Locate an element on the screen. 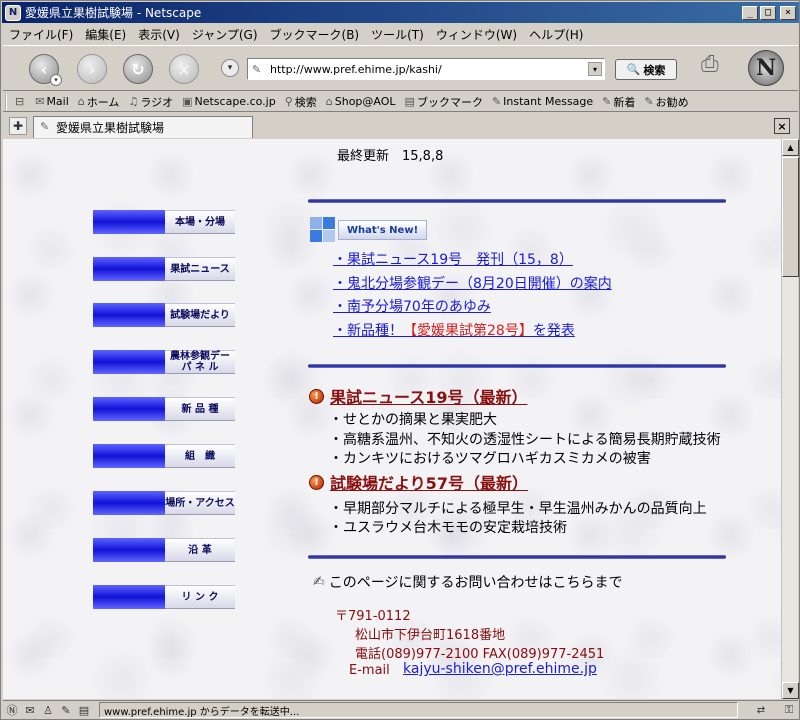 The width and height of the screenshot is (800, 720). menu-file: ファイル(F) is located at coordinates (41, 34).